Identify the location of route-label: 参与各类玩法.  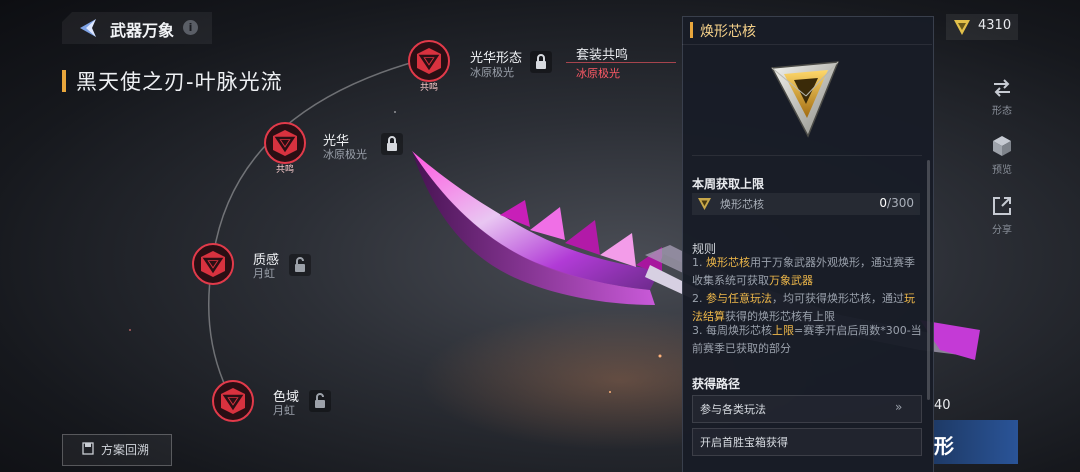
(733, 409).